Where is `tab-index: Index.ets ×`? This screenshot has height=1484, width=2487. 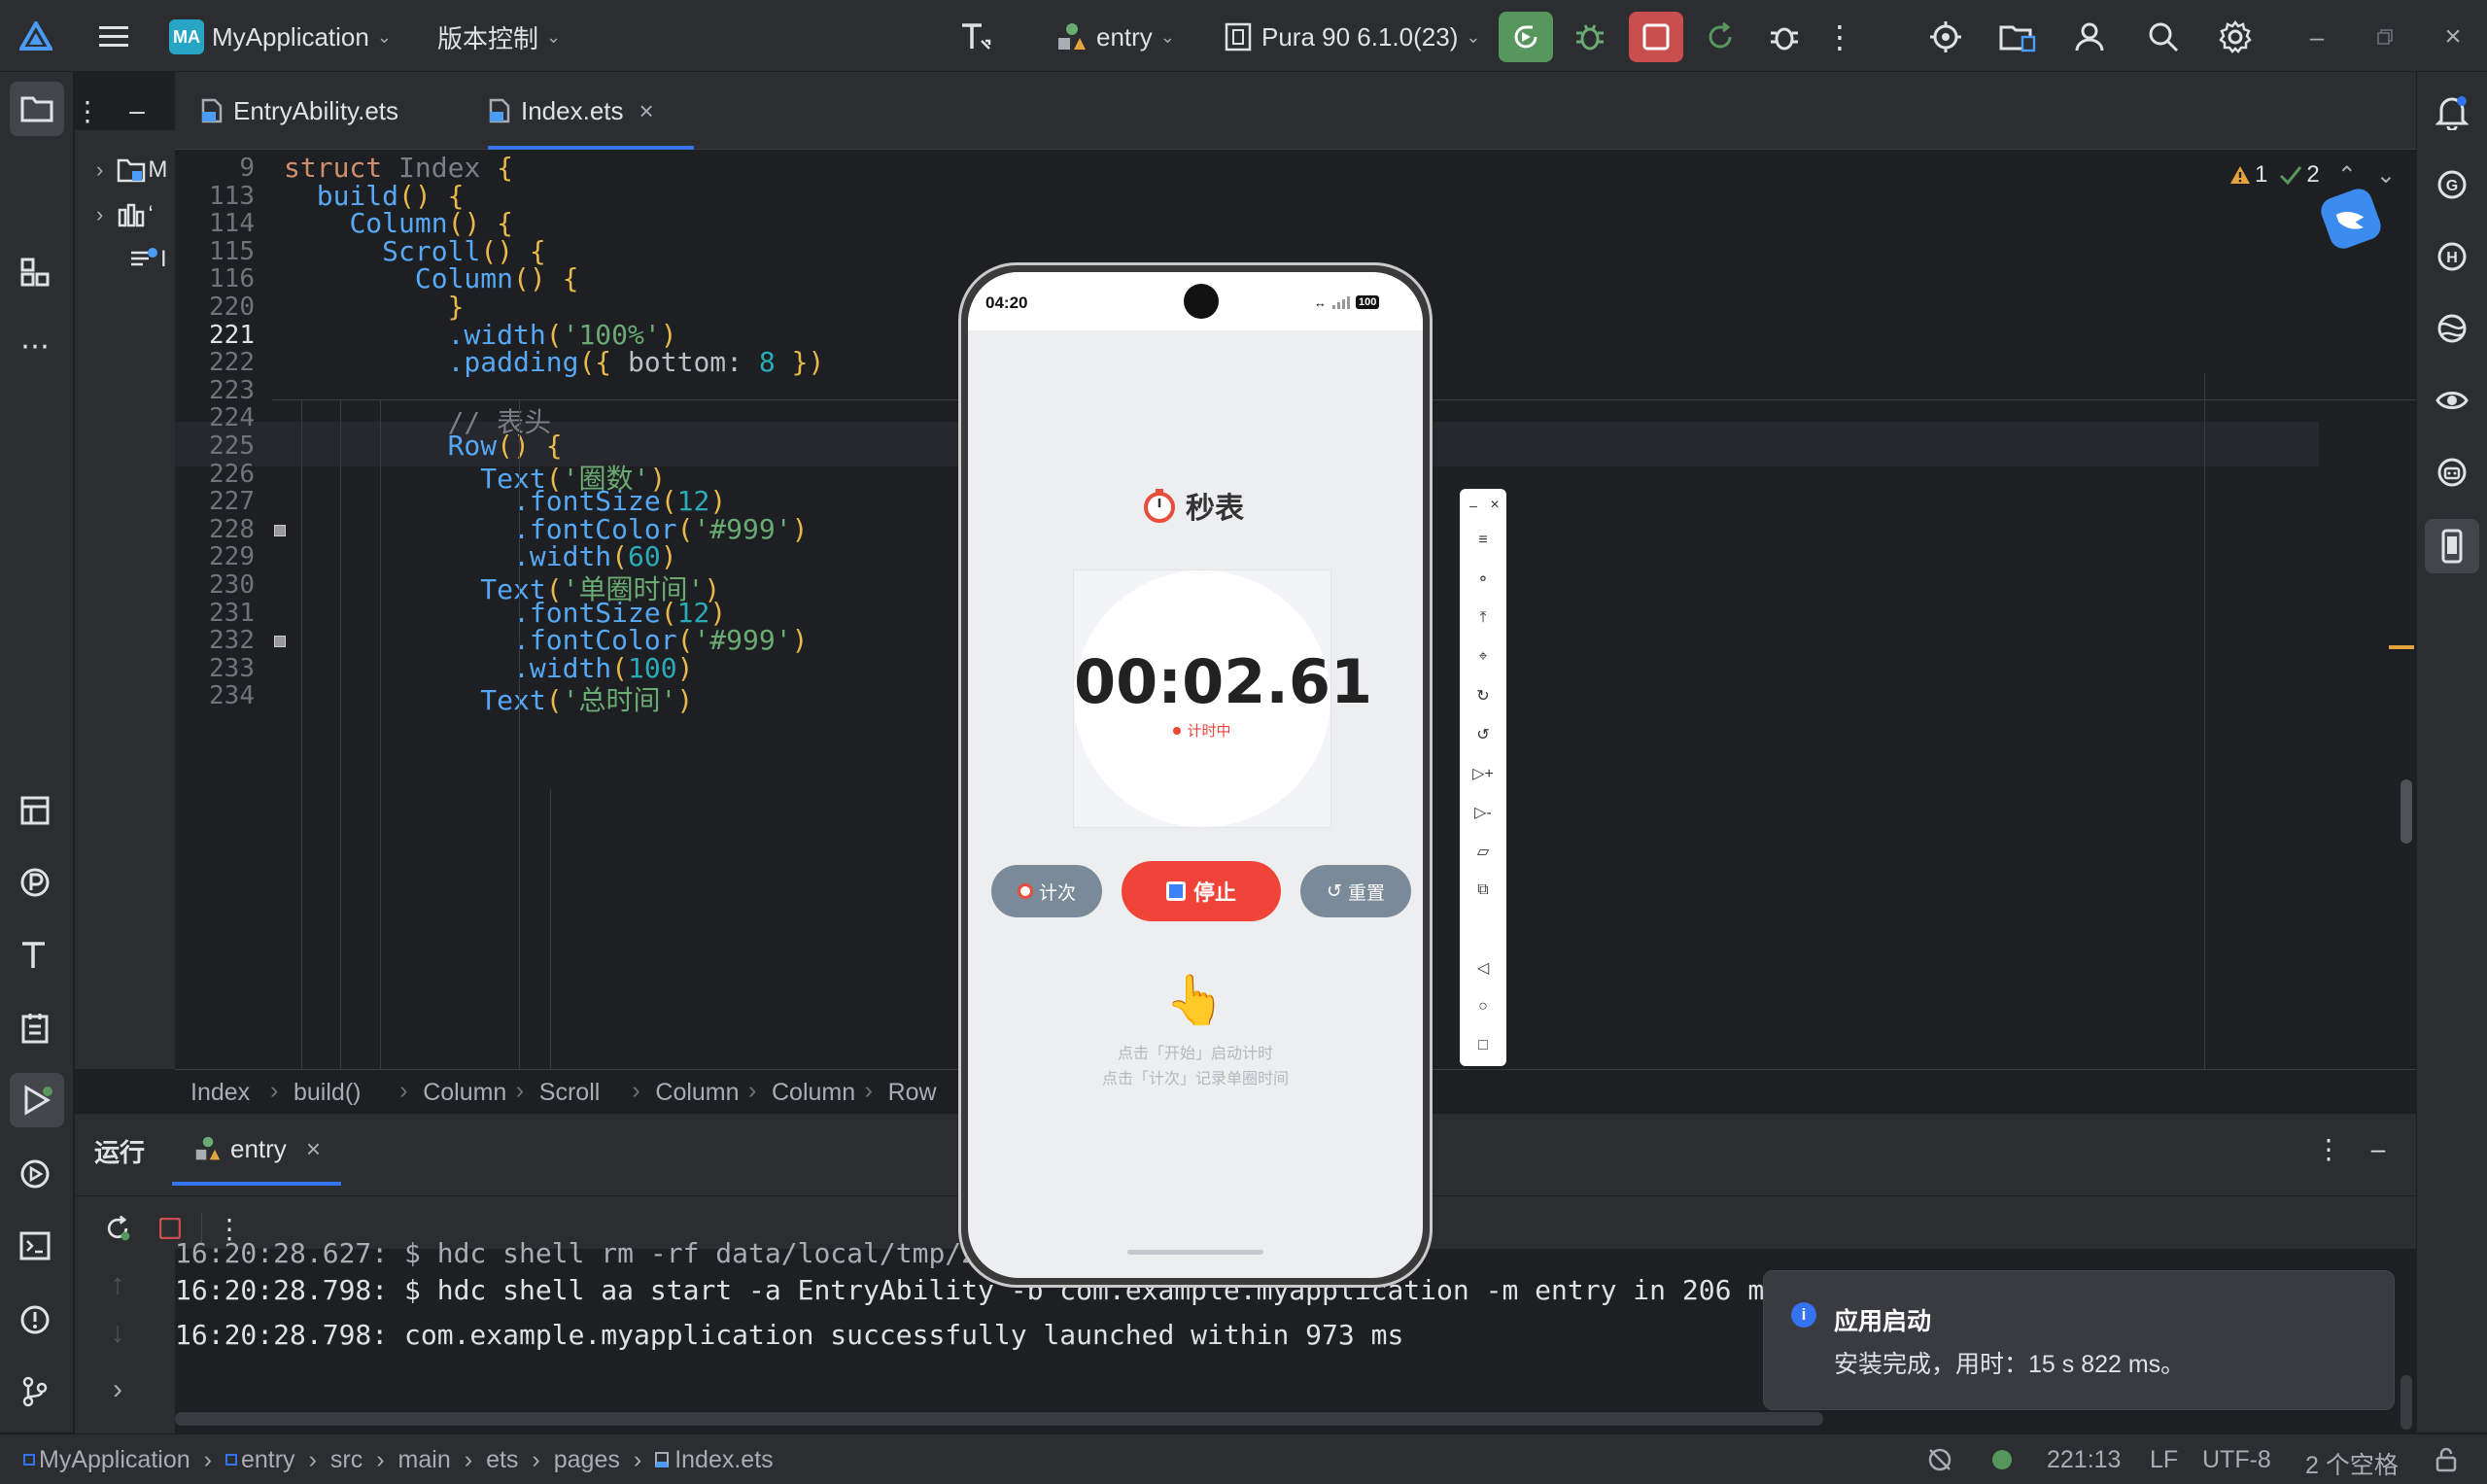 tab-index: Index.ets × is located at coordinates (601, 111).